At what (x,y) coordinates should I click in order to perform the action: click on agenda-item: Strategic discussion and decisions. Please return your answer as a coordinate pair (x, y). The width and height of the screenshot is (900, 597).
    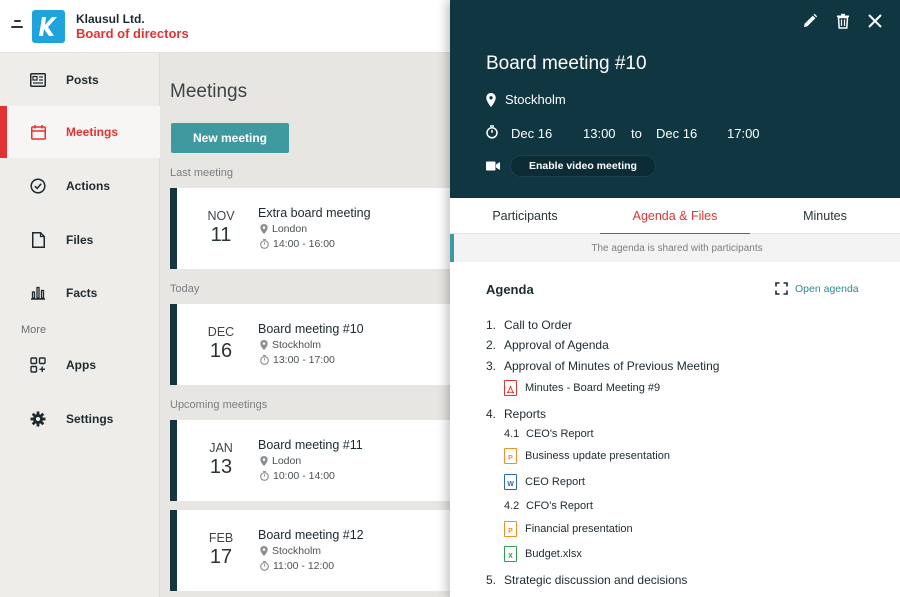
    Looking at the image, I should click on (595, 580).